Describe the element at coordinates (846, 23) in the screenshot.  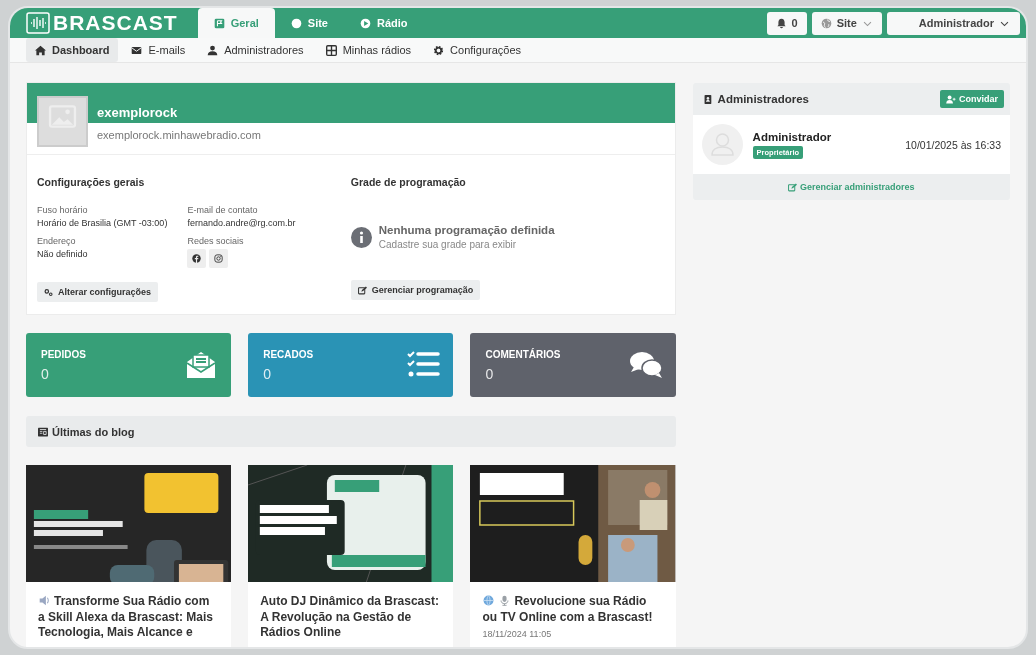
I see `site-menu: Site` at that location.